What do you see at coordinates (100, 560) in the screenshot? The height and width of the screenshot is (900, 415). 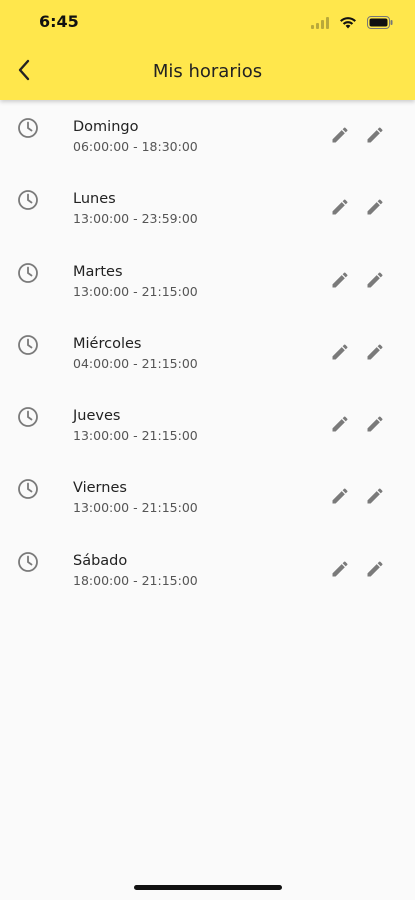 I see `schedule-day: Sábado` at bounding box center [100, 560].